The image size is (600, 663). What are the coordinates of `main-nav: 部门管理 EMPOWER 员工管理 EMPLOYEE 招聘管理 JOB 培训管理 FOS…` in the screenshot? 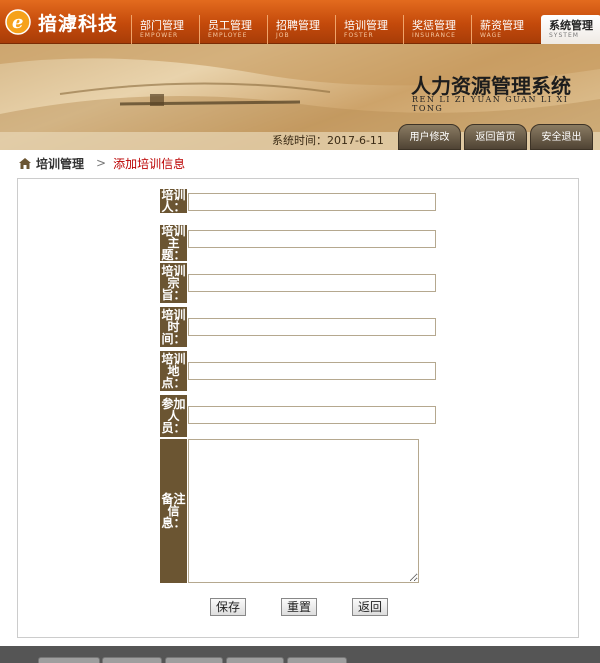 It's located at (365, 29).